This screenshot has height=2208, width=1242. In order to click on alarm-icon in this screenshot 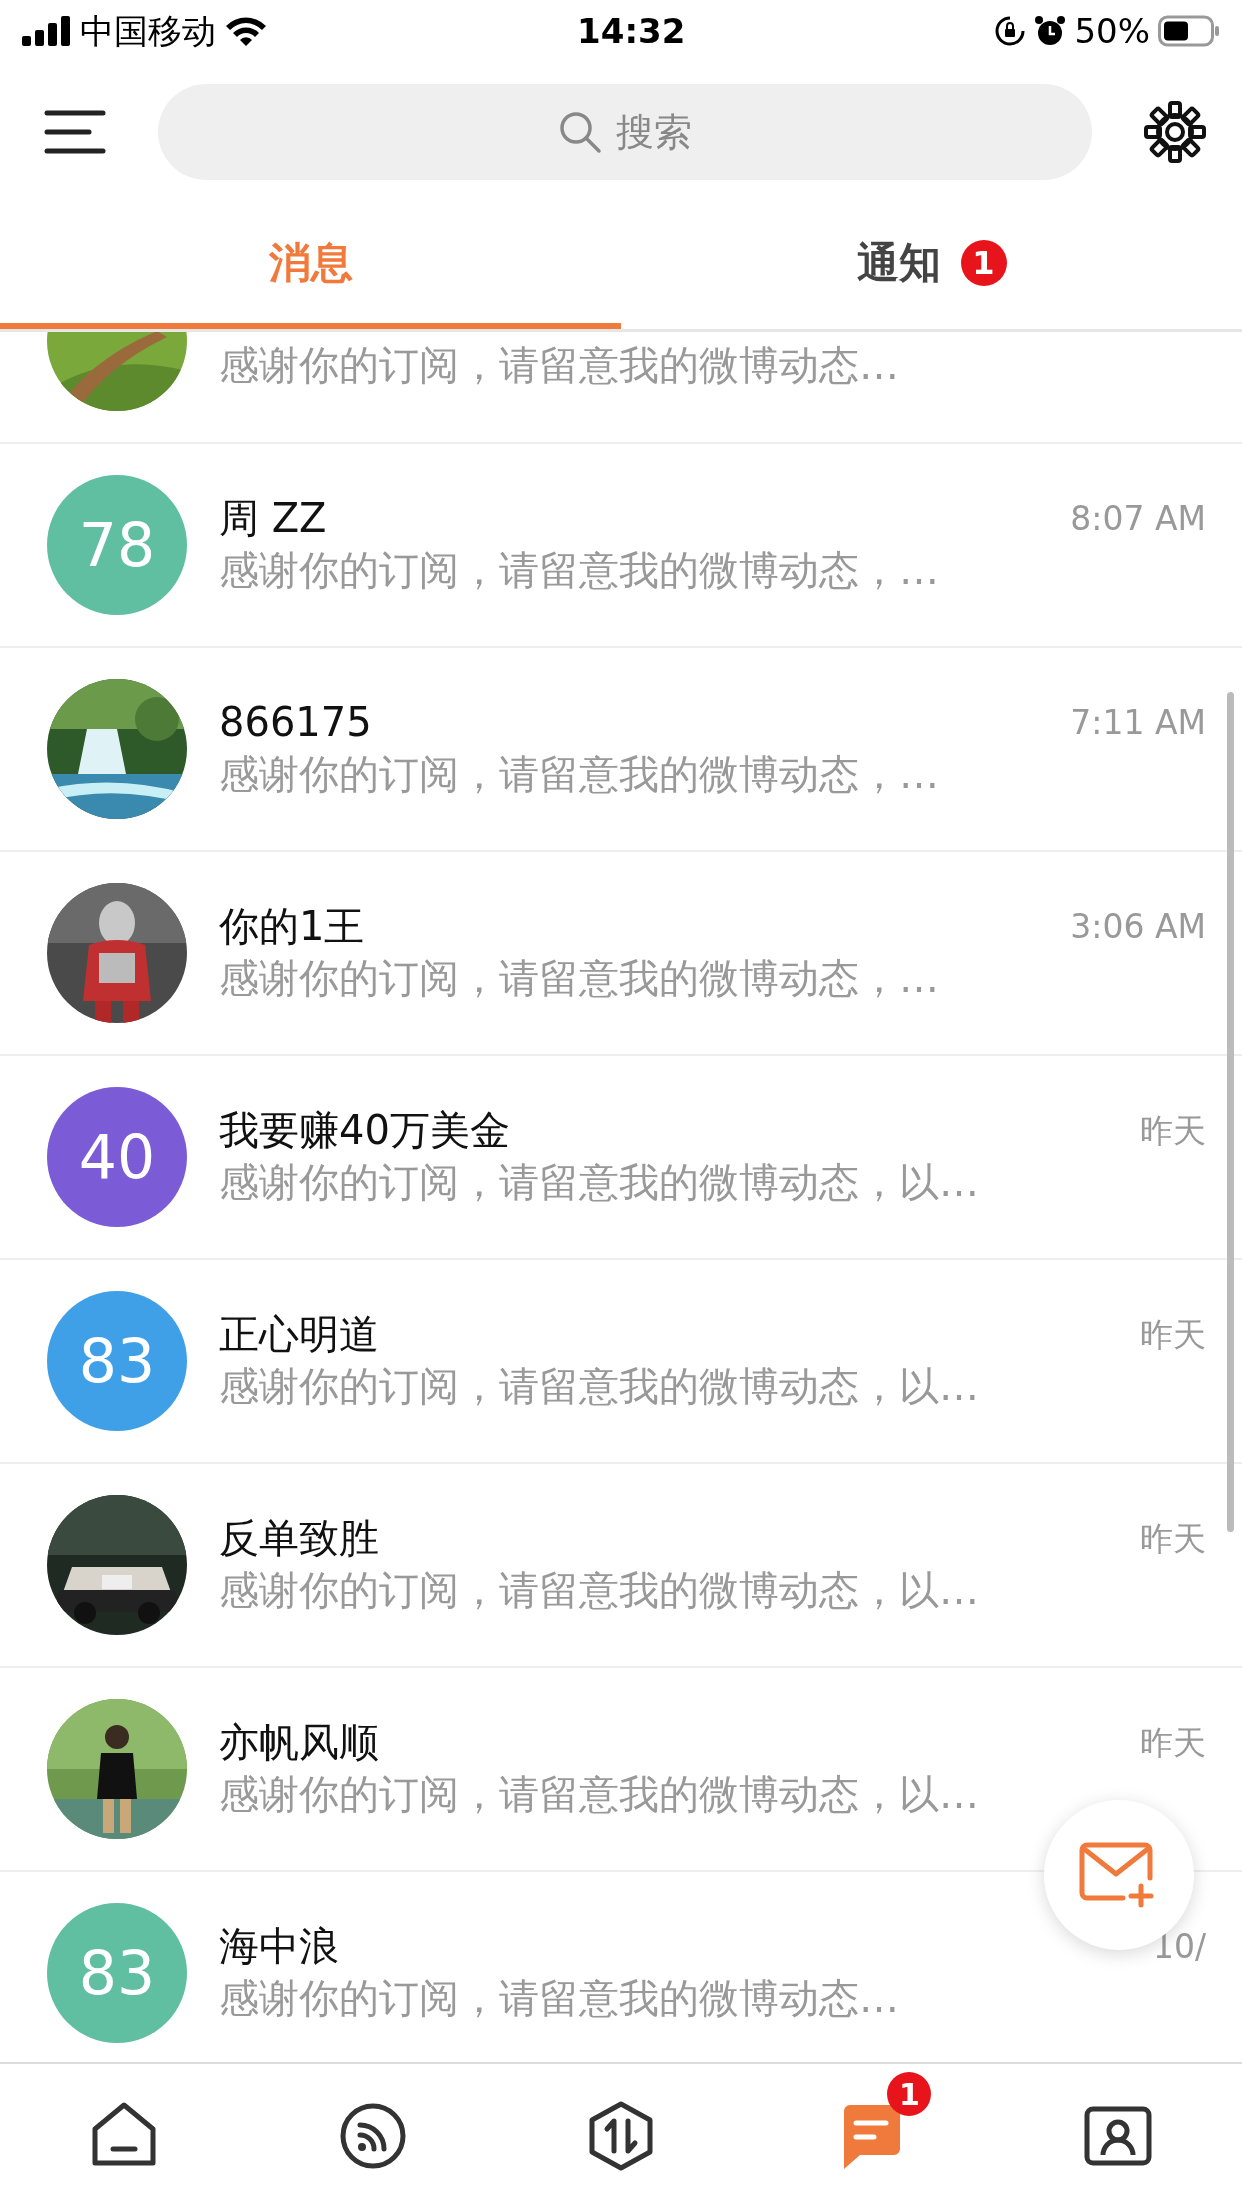, I will do `click(1050, 31)`.